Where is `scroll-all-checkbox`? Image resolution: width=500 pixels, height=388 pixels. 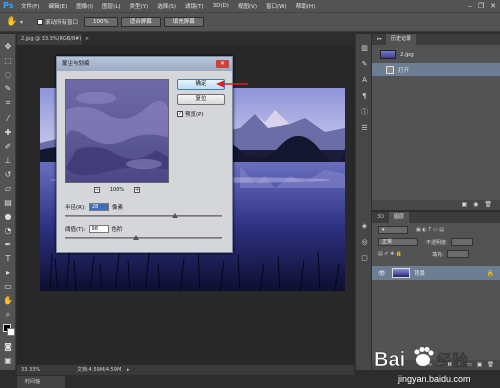 scroll-all-checkbox is located at coordinates (40, 22).